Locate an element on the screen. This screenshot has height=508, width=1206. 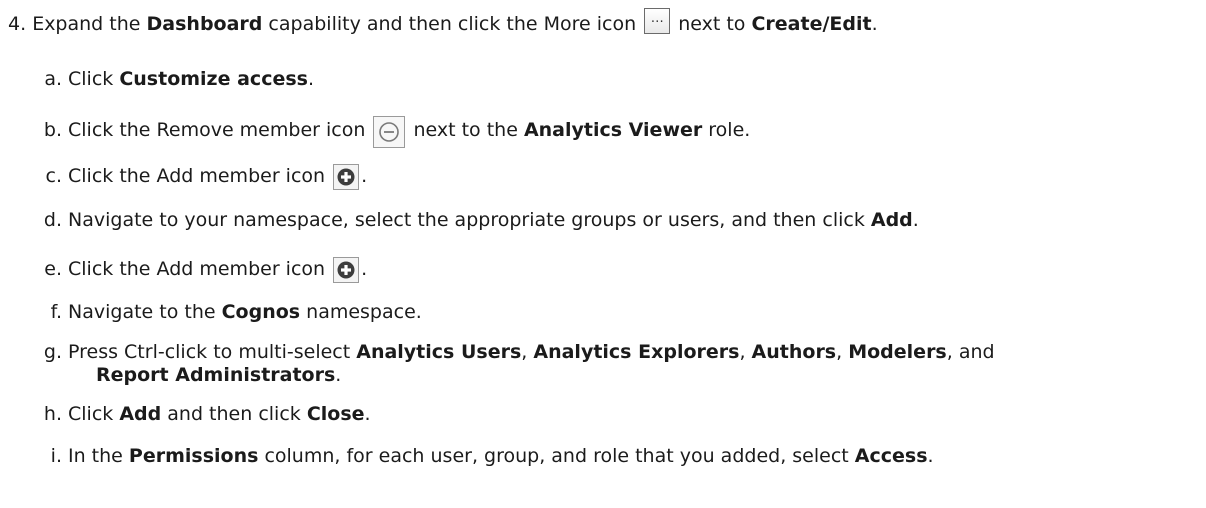
substep-g-continued: Report Administrators. is located at coordinates (219, 375).